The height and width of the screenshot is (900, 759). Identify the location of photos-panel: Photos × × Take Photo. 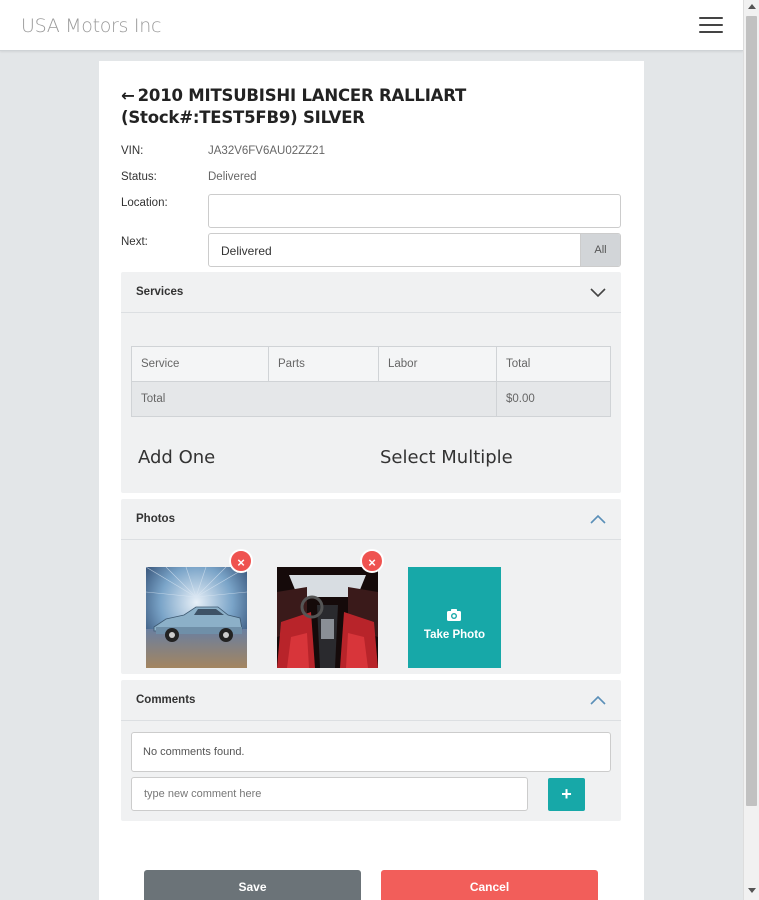
(371, 586).